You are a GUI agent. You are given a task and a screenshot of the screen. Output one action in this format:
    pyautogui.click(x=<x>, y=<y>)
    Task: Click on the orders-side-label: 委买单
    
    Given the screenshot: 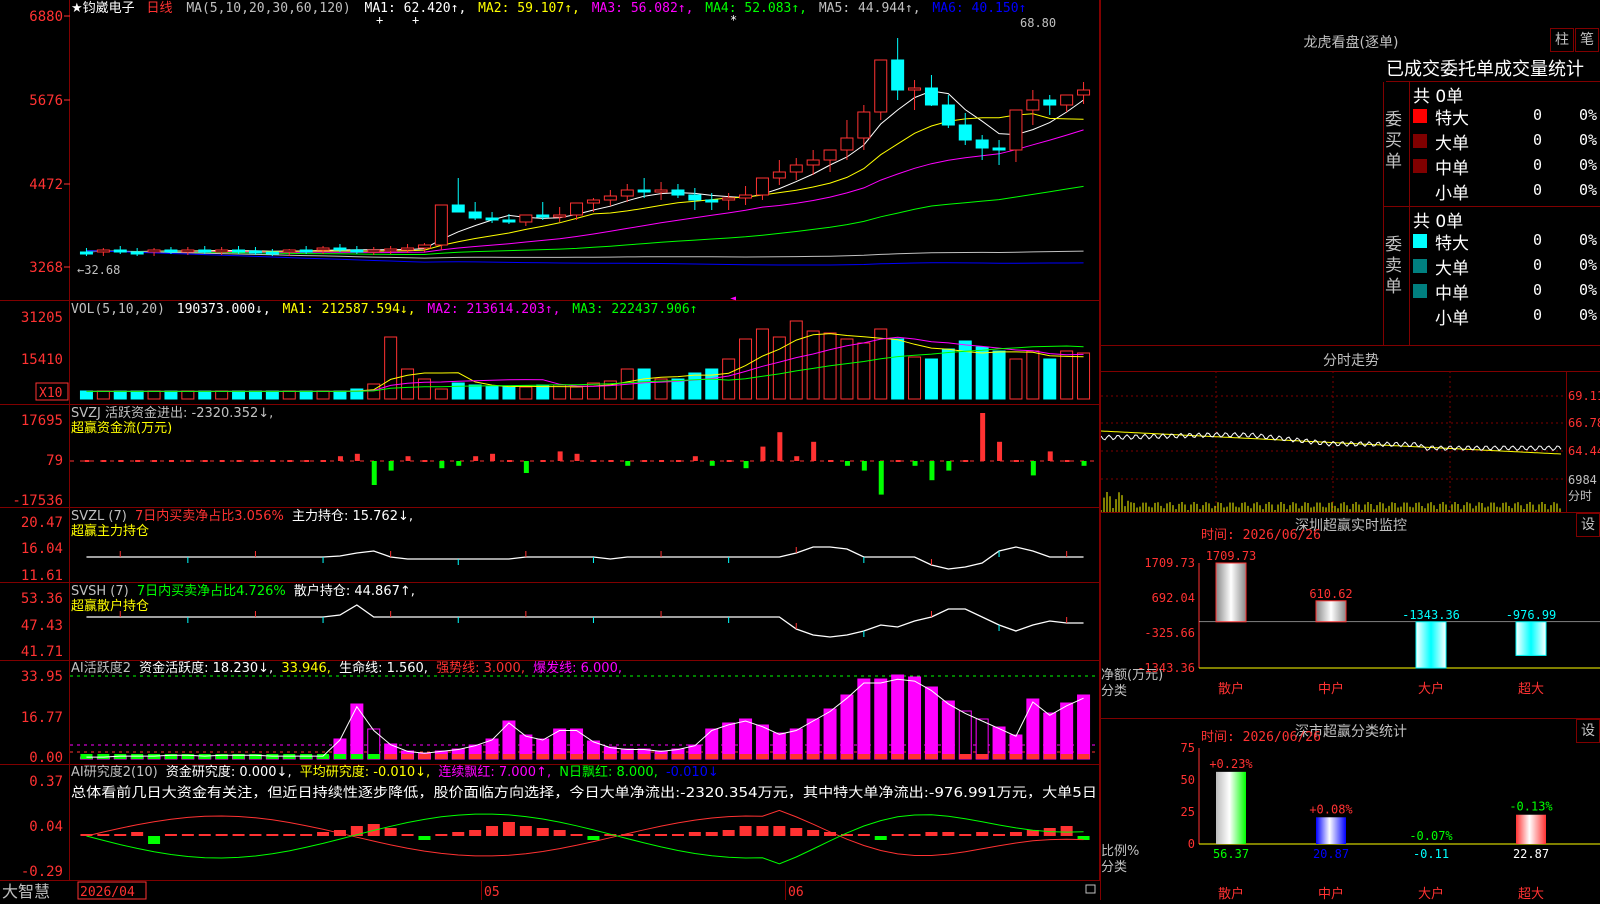 What is the action you would take?
    pyautogui.click(x=1393, y=141)
    